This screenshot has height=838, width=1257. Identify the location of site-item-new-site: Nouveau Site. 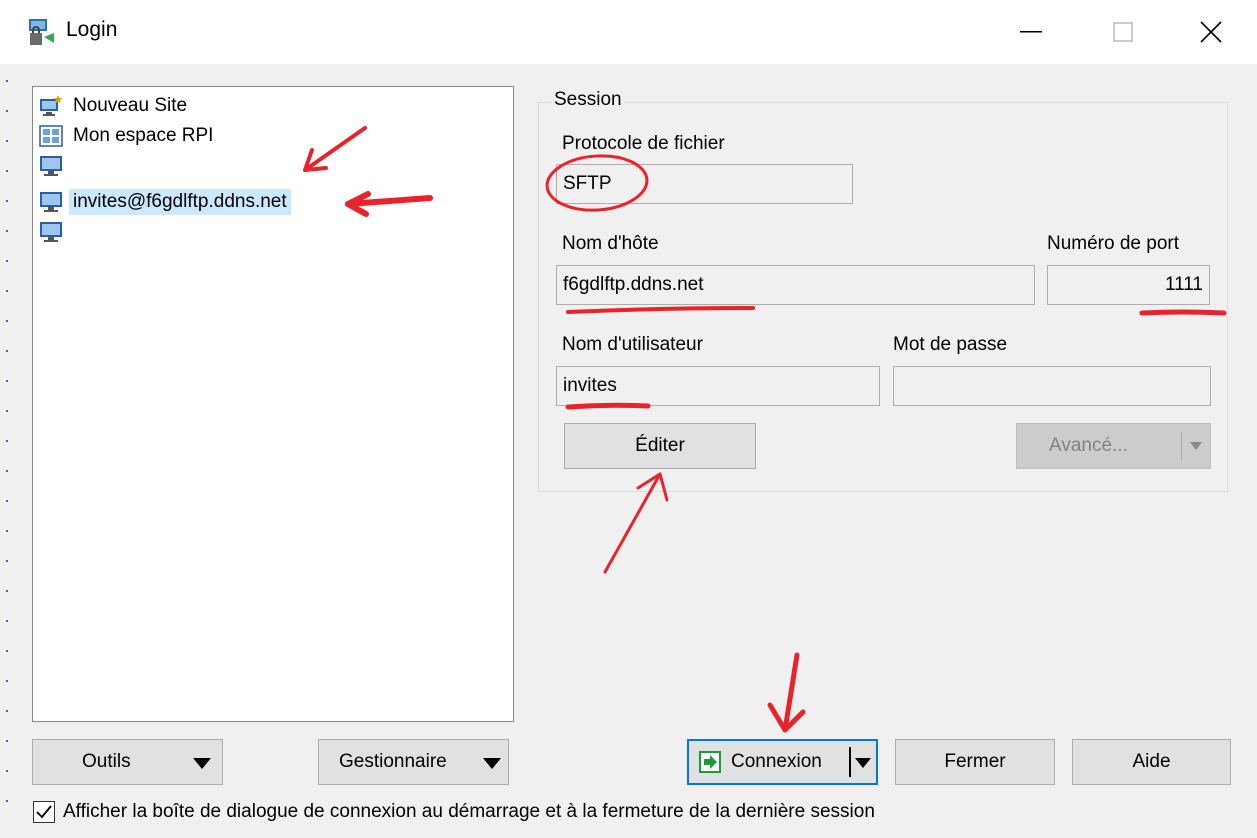
(113, 106).